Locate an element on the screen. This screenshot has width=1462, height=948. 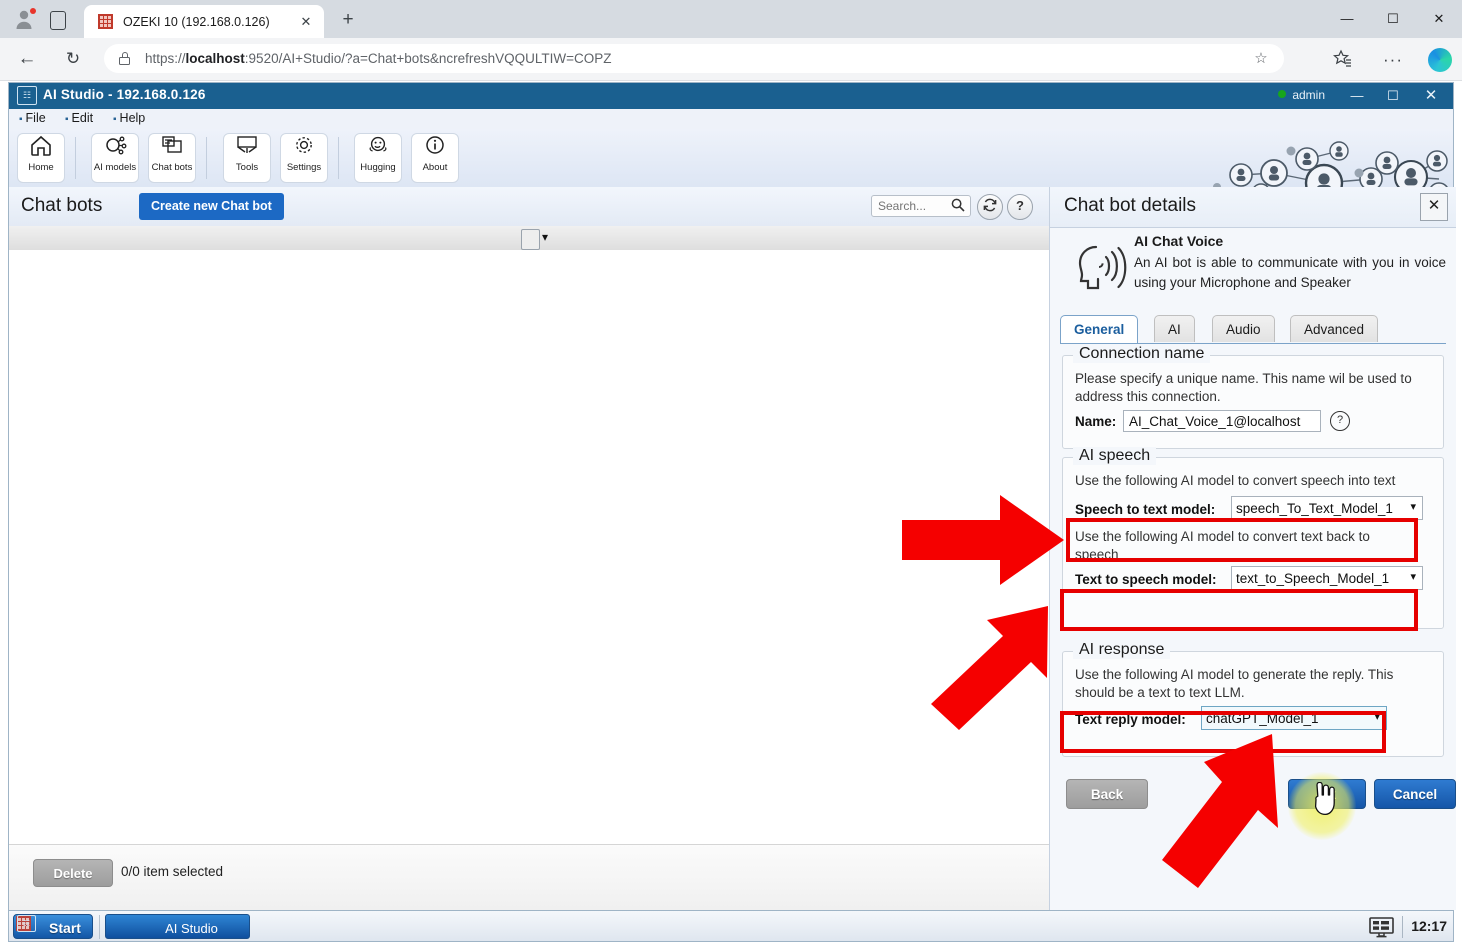
bookmark-star-icon: ☆ is located at coordinates (1261, 59).